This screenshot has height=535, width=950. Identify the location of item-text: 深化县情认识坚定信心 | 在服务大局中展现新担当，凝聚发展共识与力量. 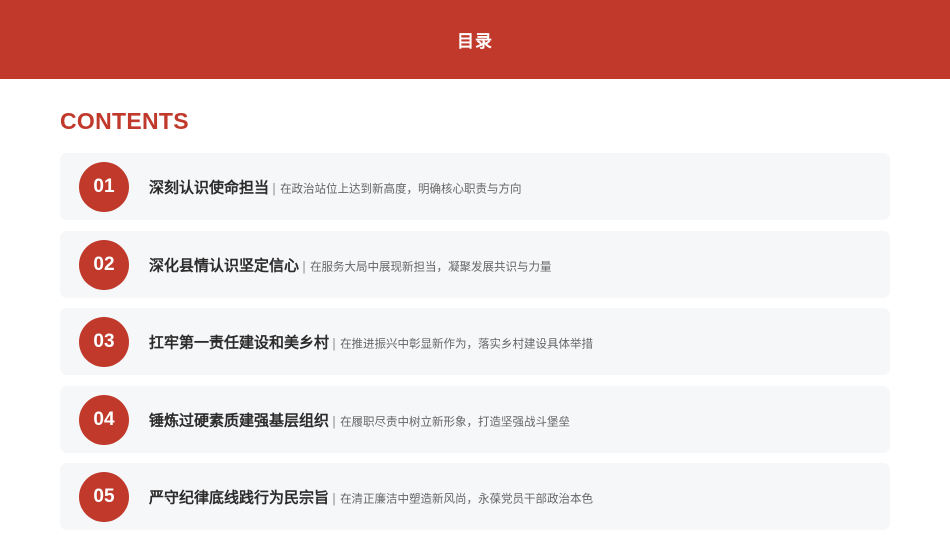
(350, 264).